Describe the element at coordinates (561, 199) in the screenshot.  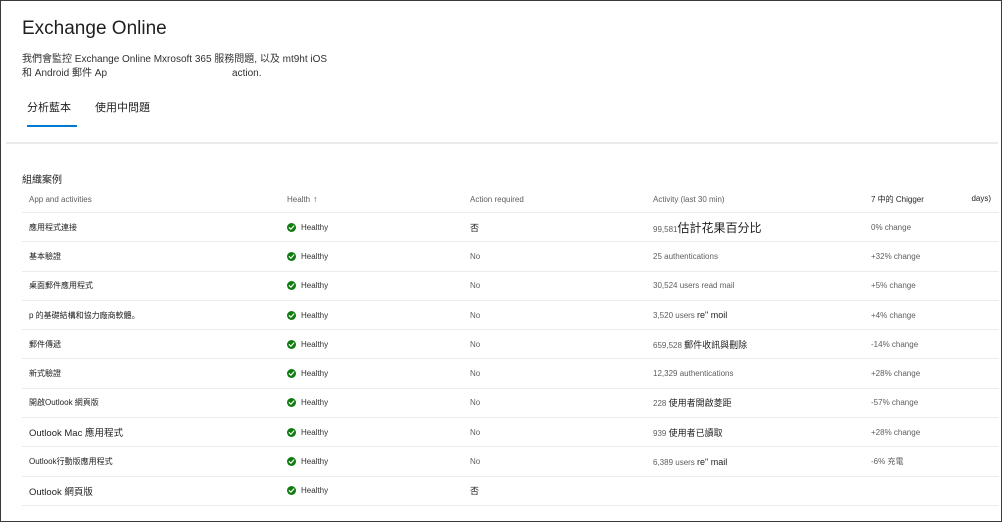
I see `column-header-action: Action required` at that location.